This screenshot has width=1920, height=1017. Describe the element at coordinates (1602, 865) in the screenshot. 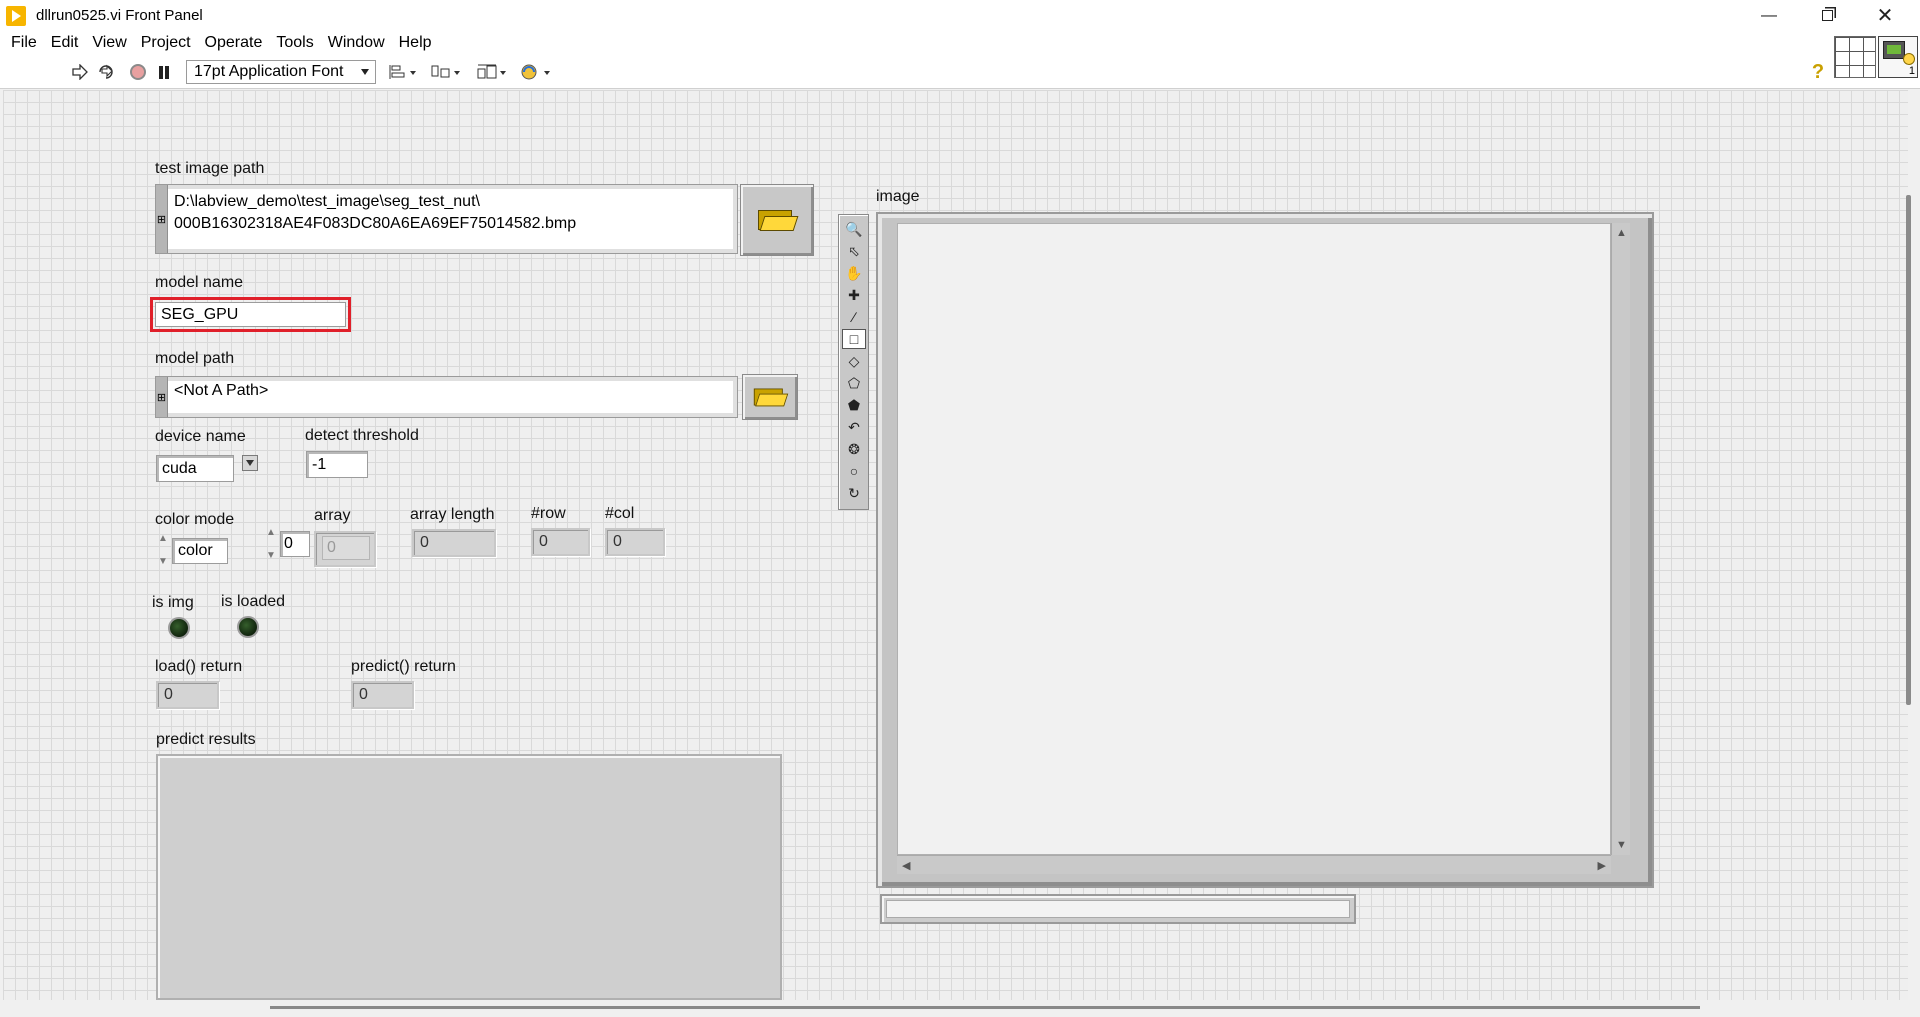

I see `scroll-right-icon: ▶` at that location.